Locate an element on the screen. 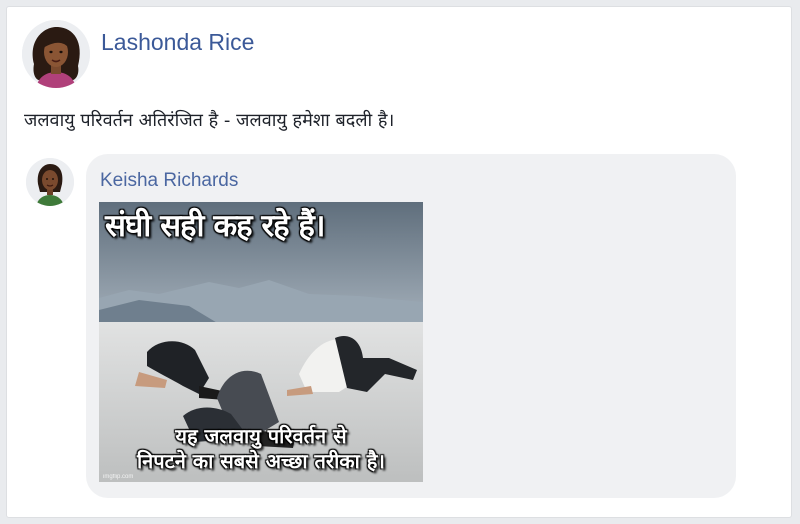  meme-bottom-line-2: निपटने का सबसे अच्छा तरीका है। is located at coordinates (261, 461).